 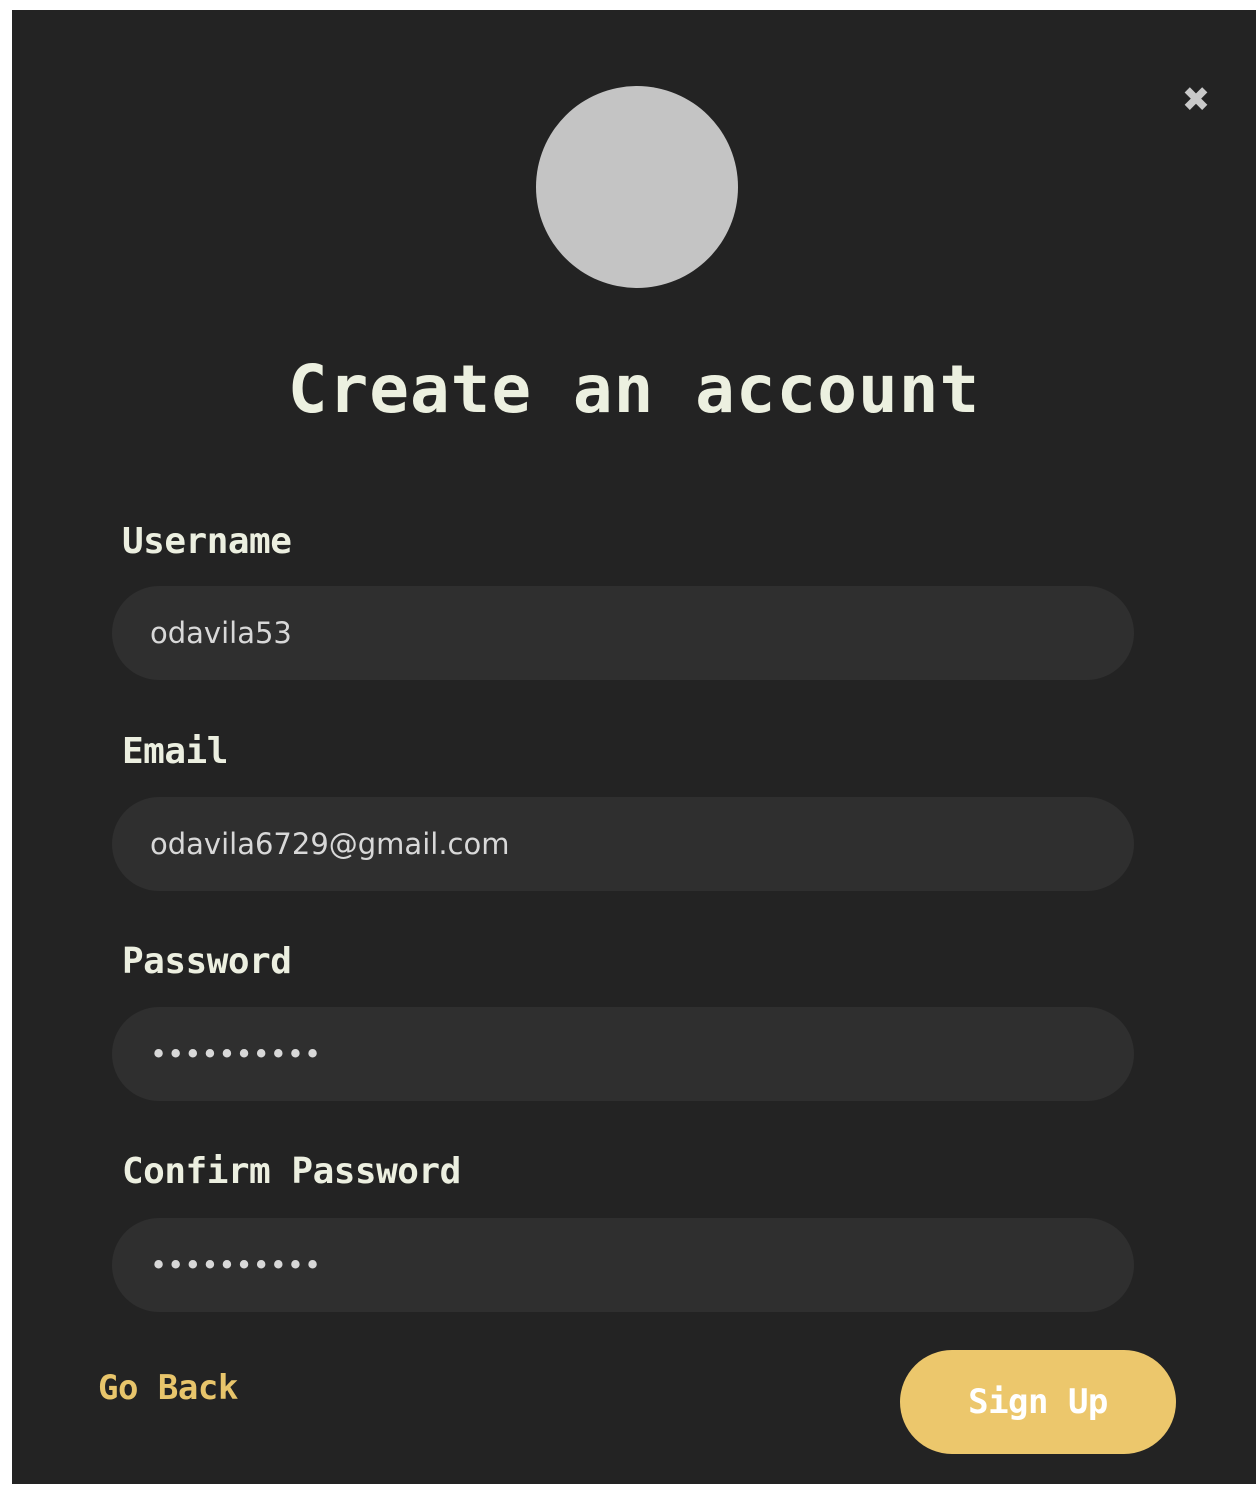 I want to click on username-label: Username, so click(x=207, y=541).